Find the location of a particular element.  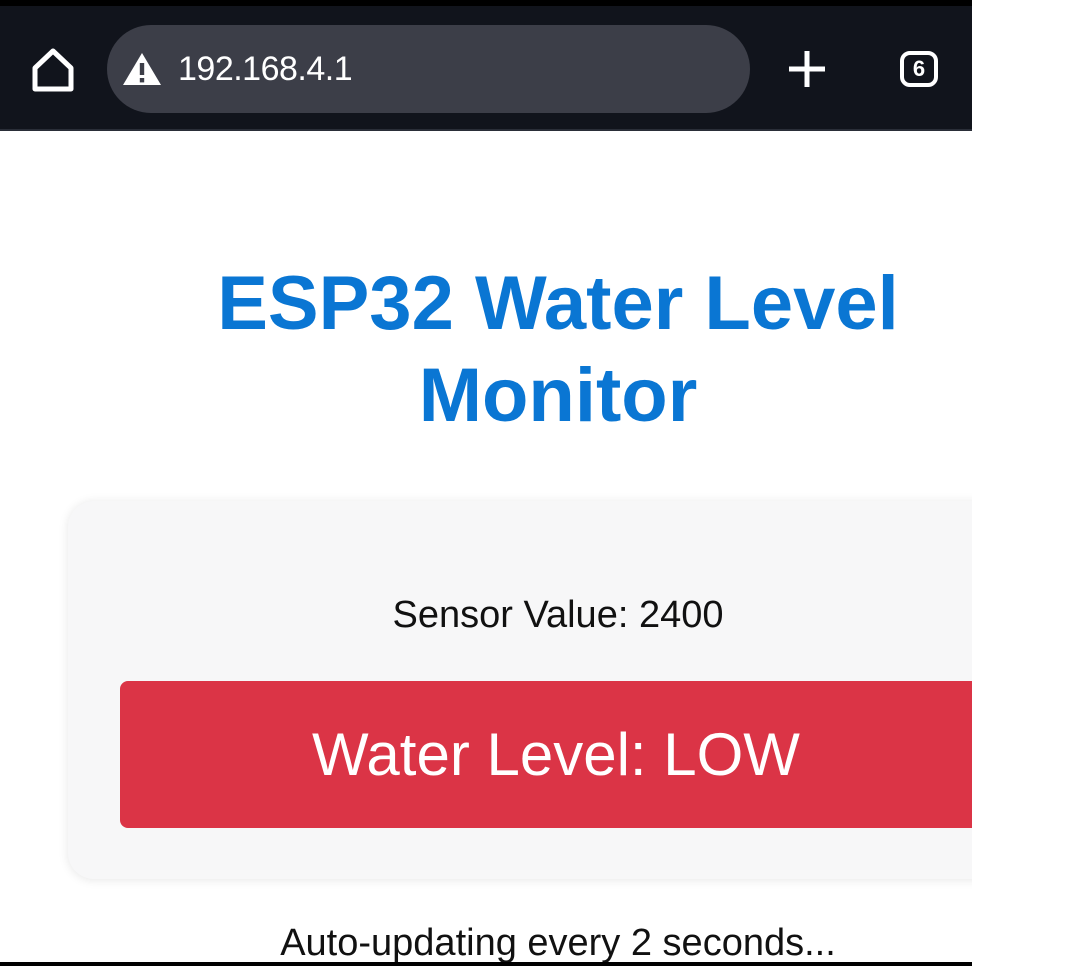

new-tab-button is located at coordinates (807, 69).